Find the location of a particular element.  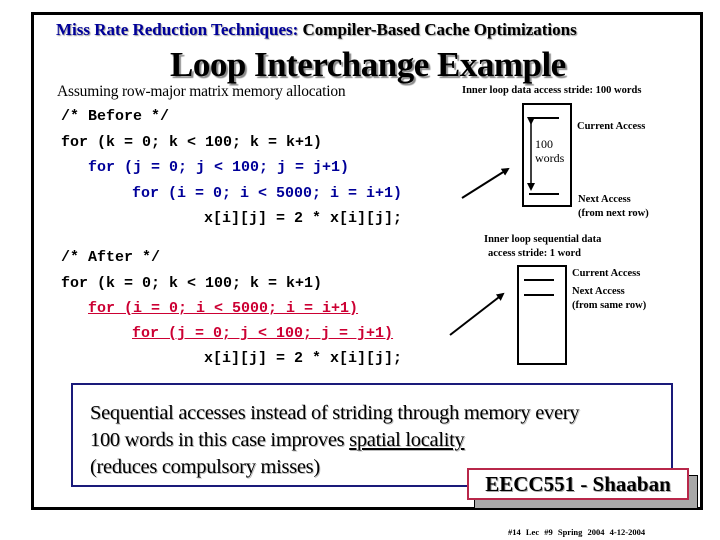

summary-emphasis: spatial locality is located at coordinates (407, 440).